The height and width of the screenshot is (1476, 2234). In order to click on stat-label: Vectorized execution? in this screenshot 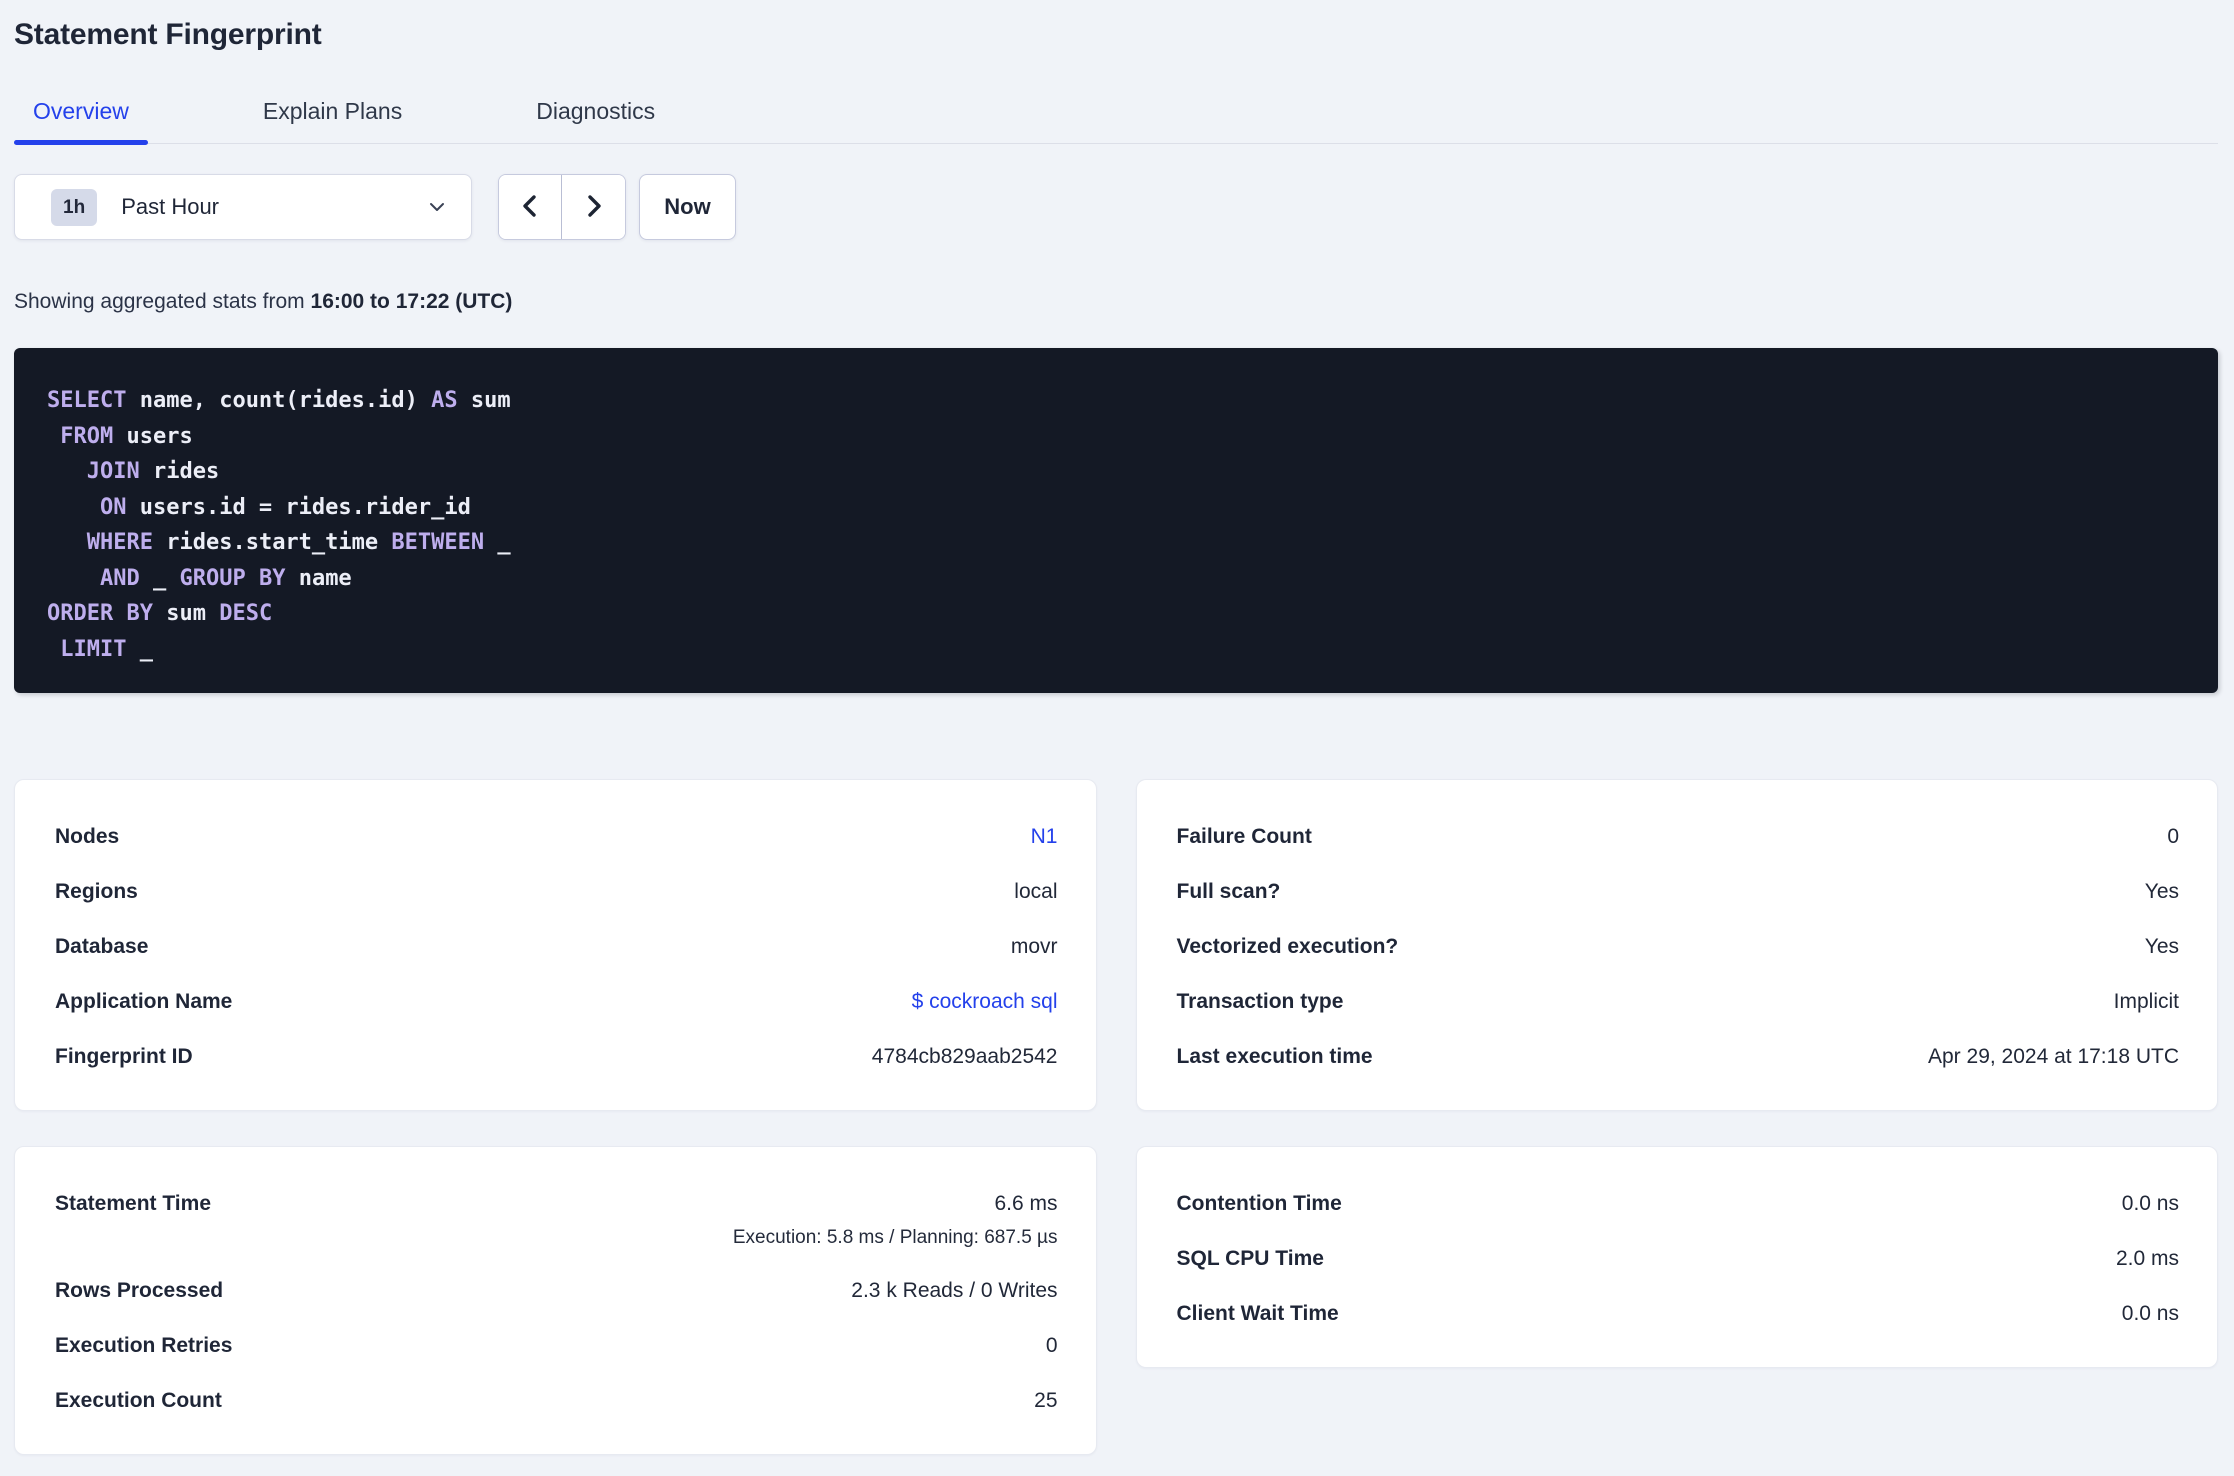, I will do `click(1287, 946)`.